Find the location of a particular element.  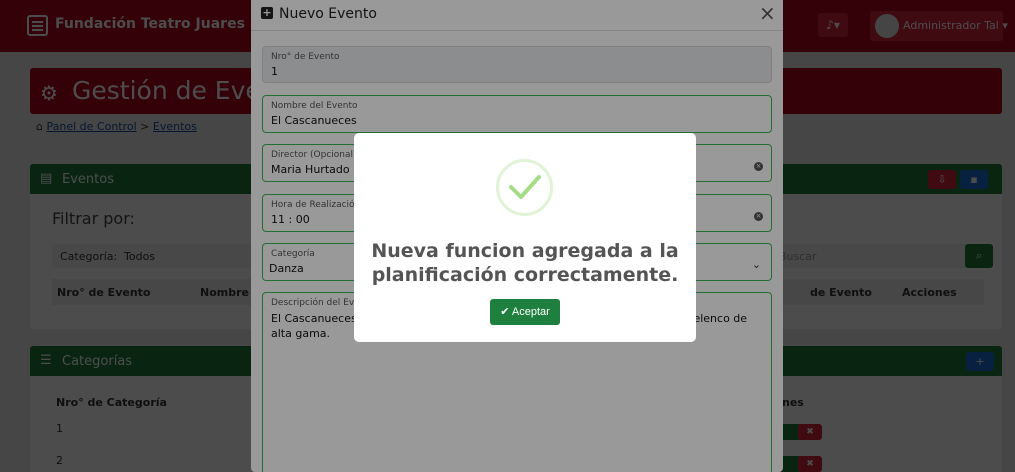

accept-button: ✔ Aceptar is located at coordinates (525, 312).